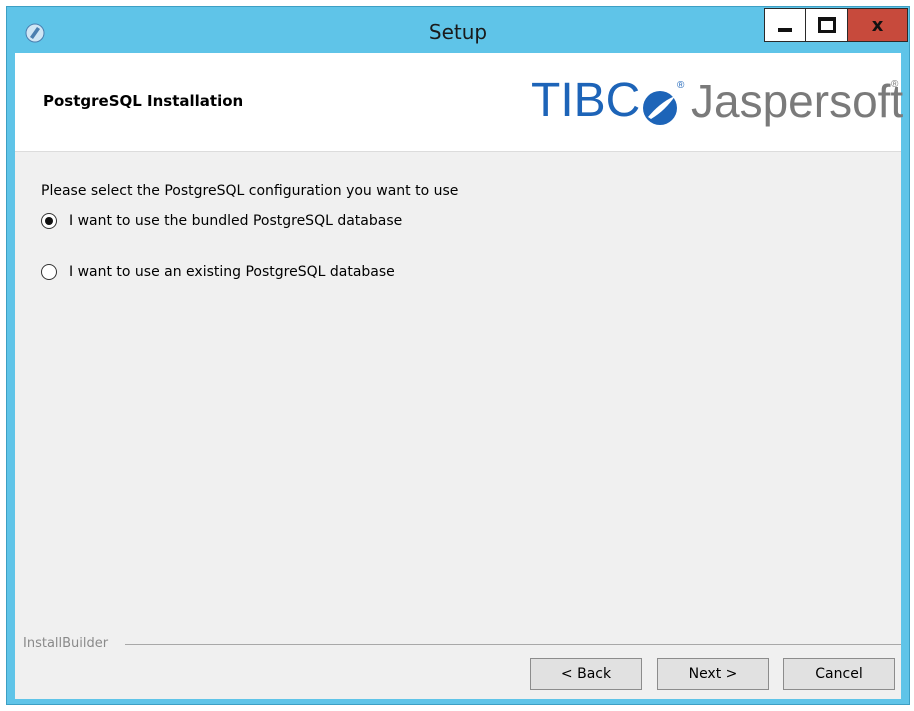 This screenshot has width=914, height=711. What do you see at coordinates (586, 674) in the screenshot?
I see `back-button: < Back` at bounding box center [586, 674].